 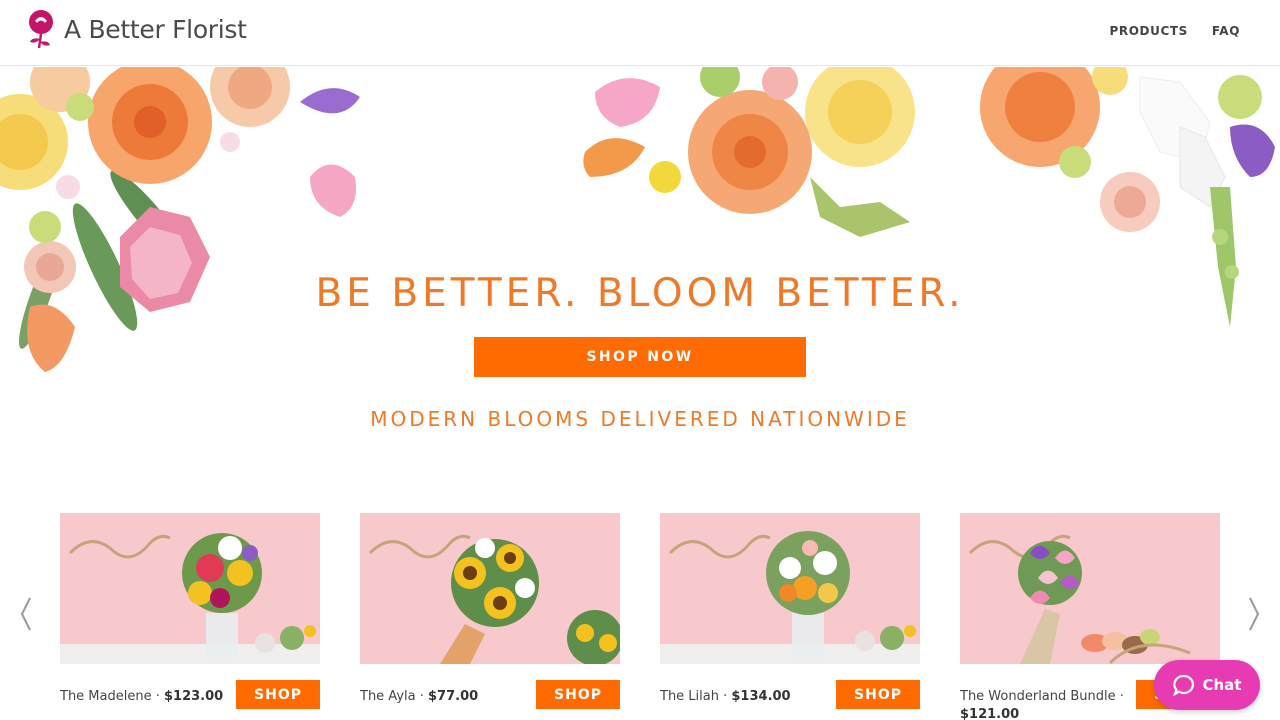 What do you see at coordinates (1254, 614) in the screenshot?
I see `chevron-right-icon` at bounding box center [1254, 614].